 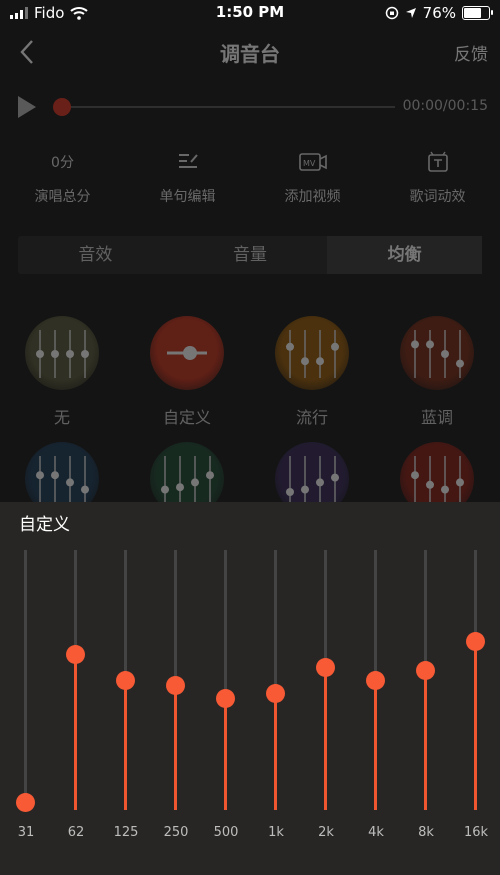 I want to click on preset-1: 自定义, so click(x=187, y=372).